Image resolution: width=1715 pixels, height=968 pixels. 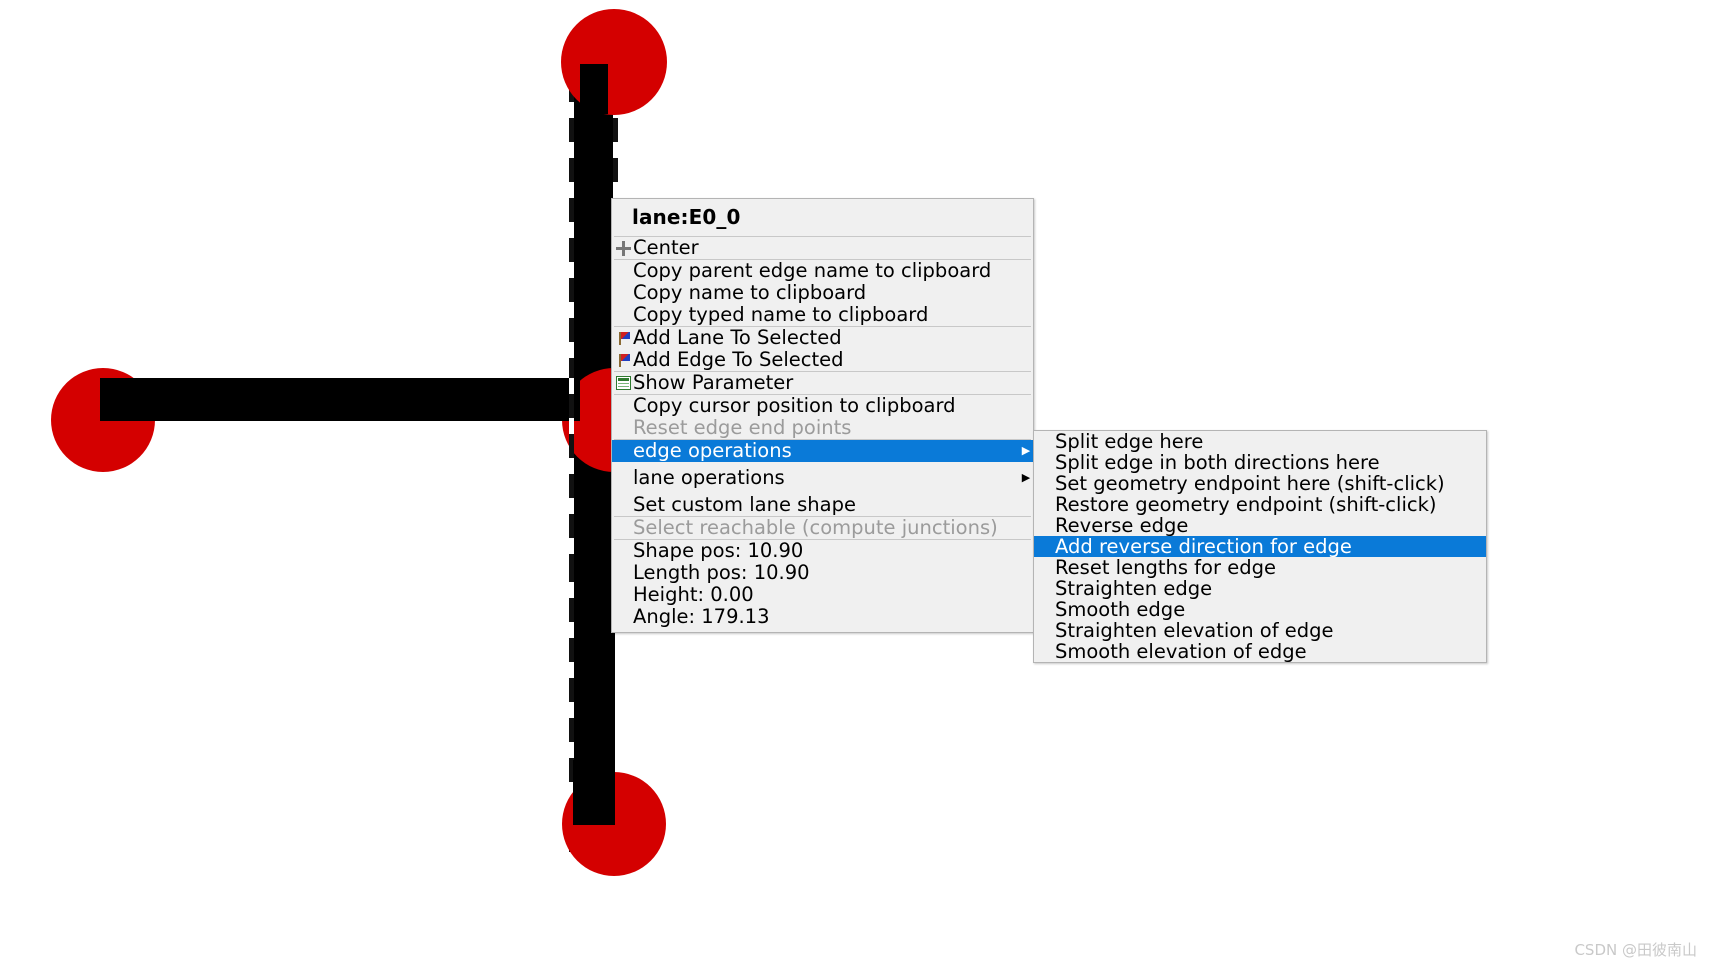 I want to click on menu-item-label: Reset lengths for edge, so click(x=1165, y=567).